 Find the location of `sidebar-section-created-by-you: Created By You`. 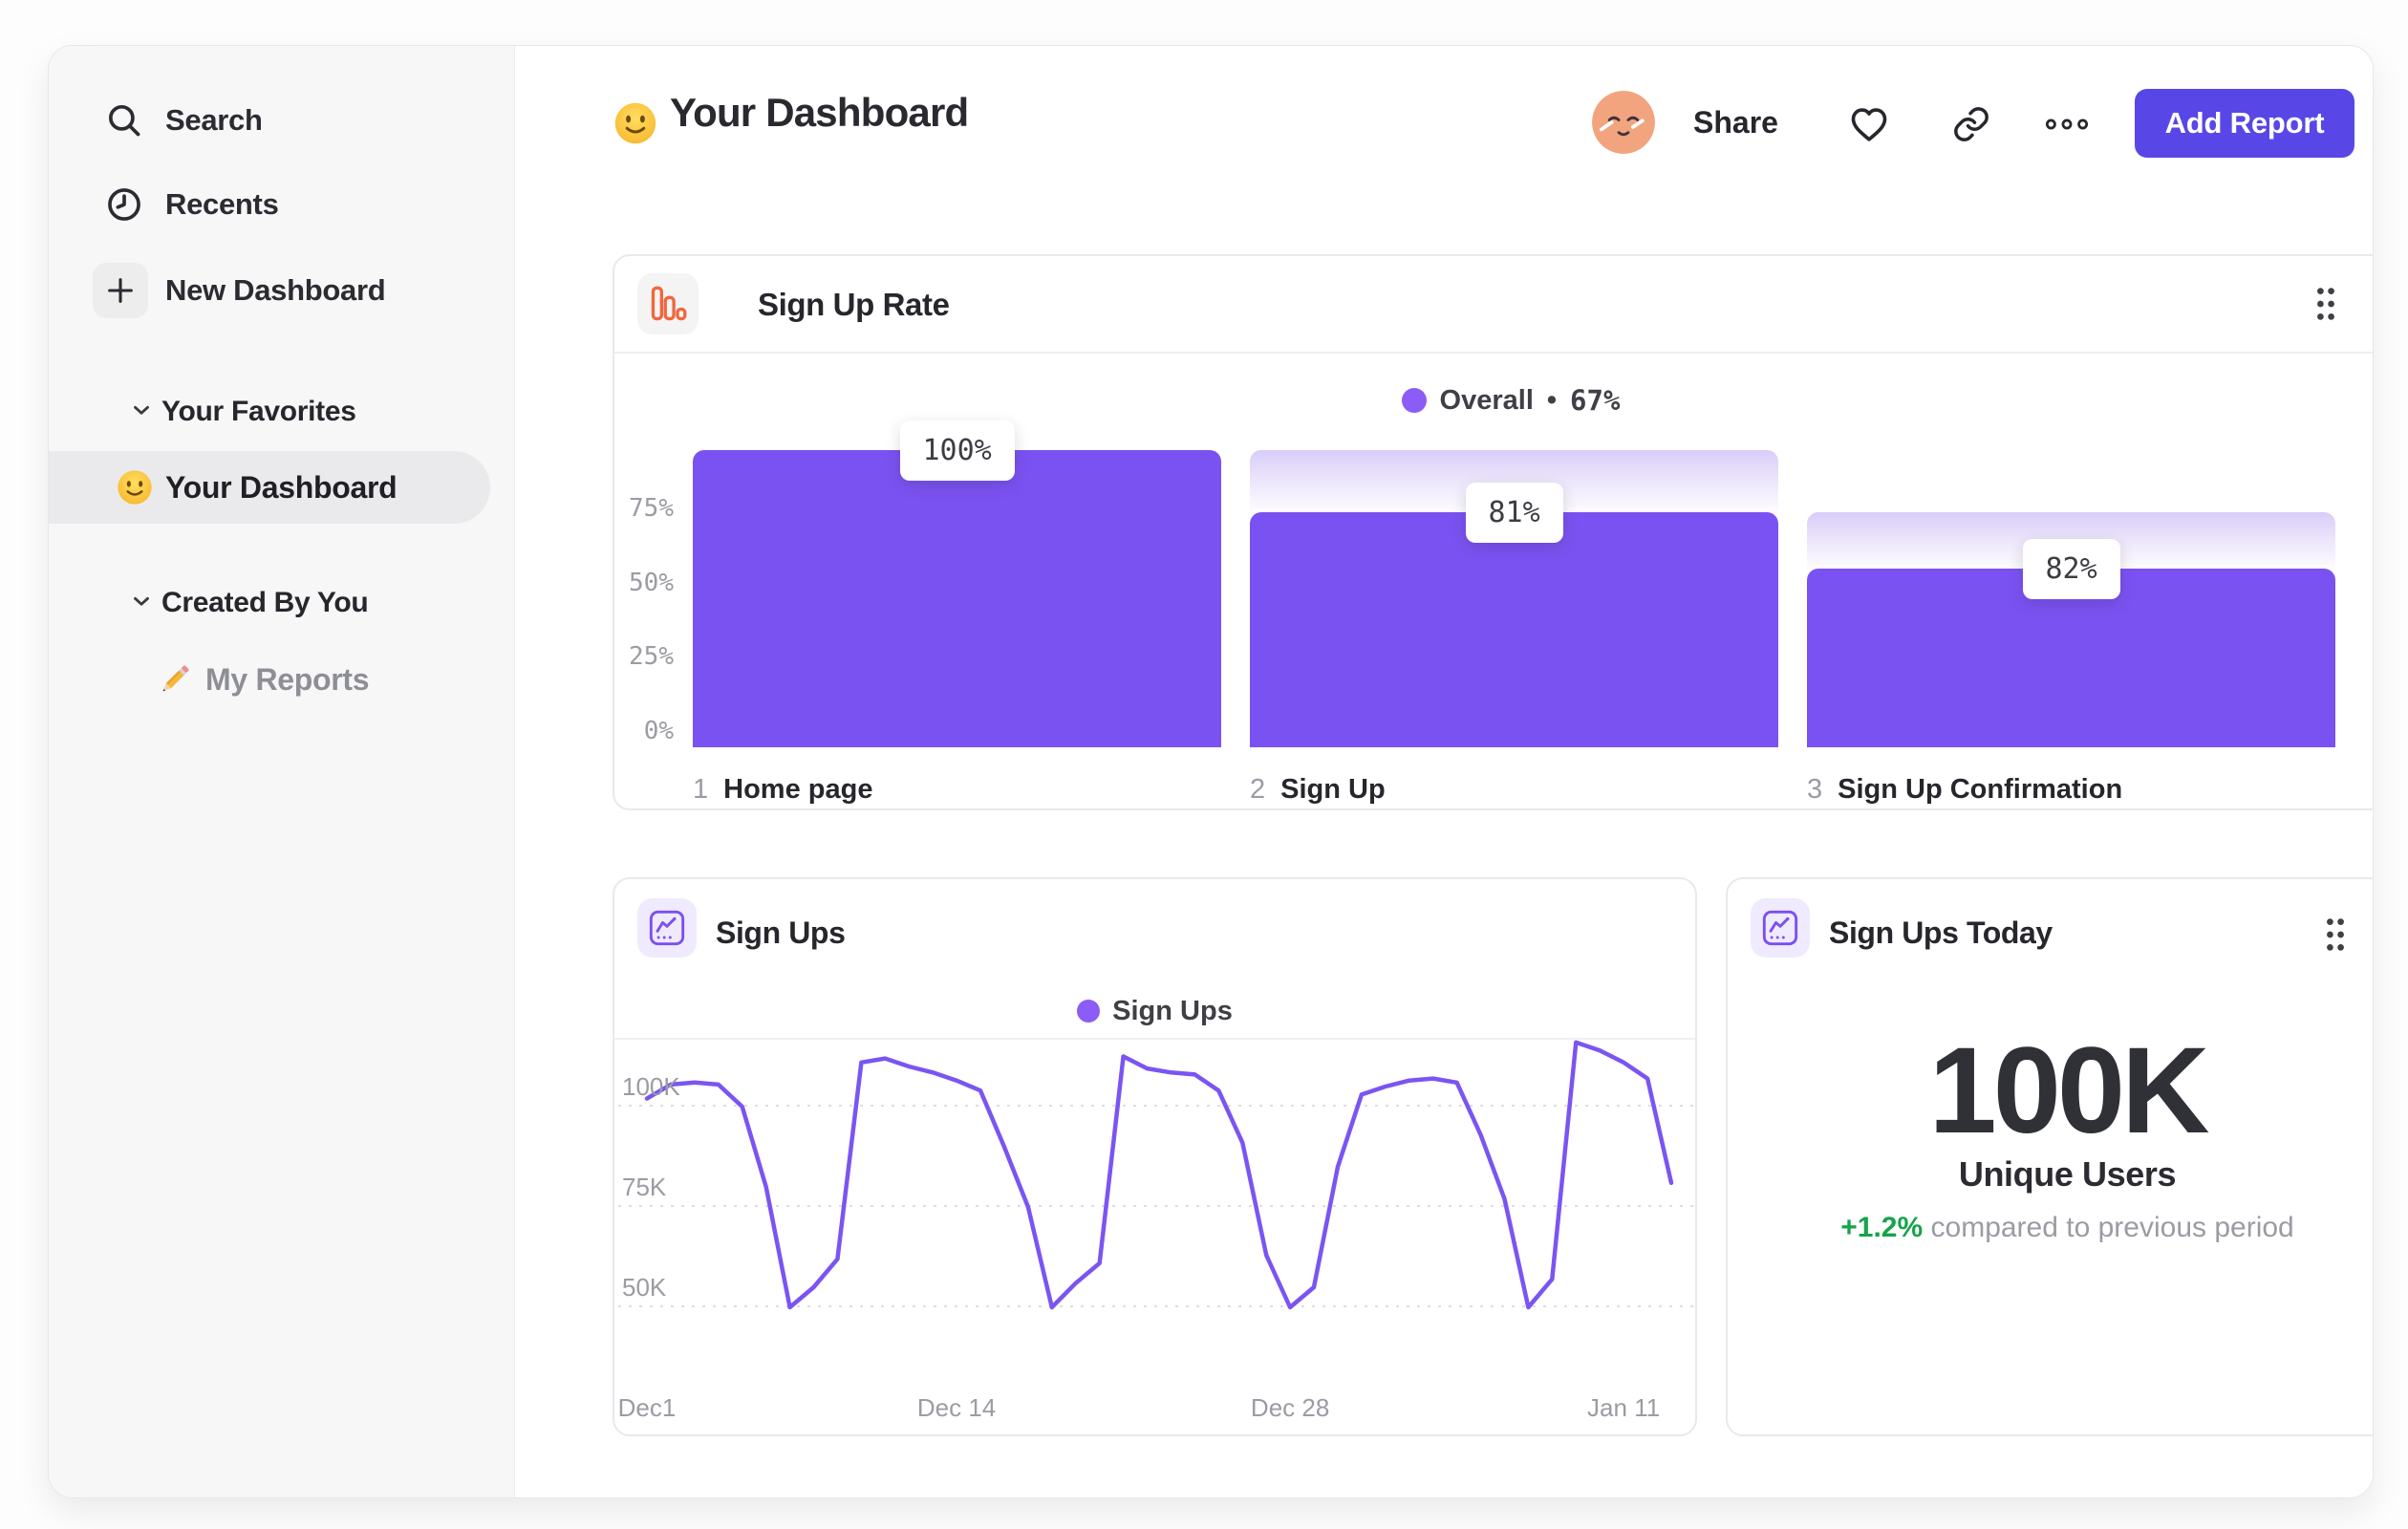

sidebar-section-created-by-you: Created By You is located at coordinates (282, 603).